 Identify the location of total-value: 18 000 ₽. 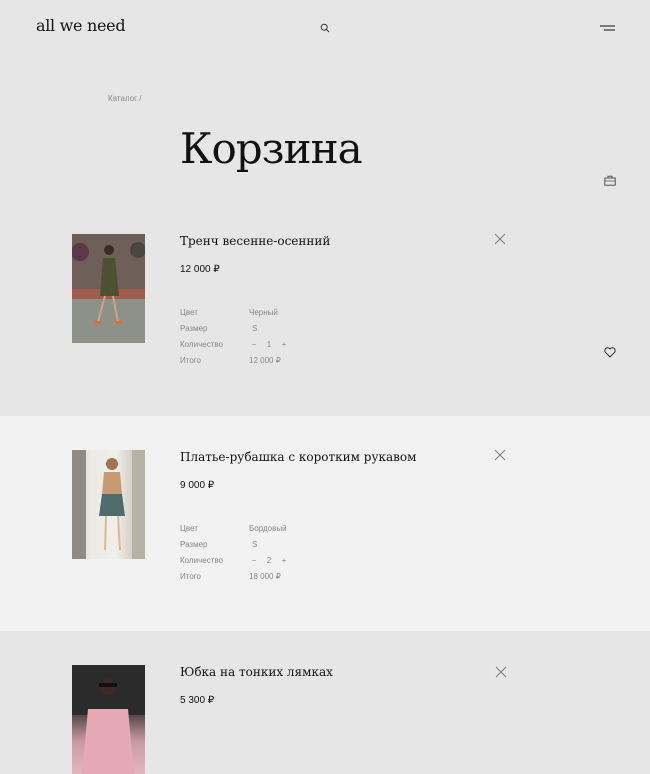
(265, 576).